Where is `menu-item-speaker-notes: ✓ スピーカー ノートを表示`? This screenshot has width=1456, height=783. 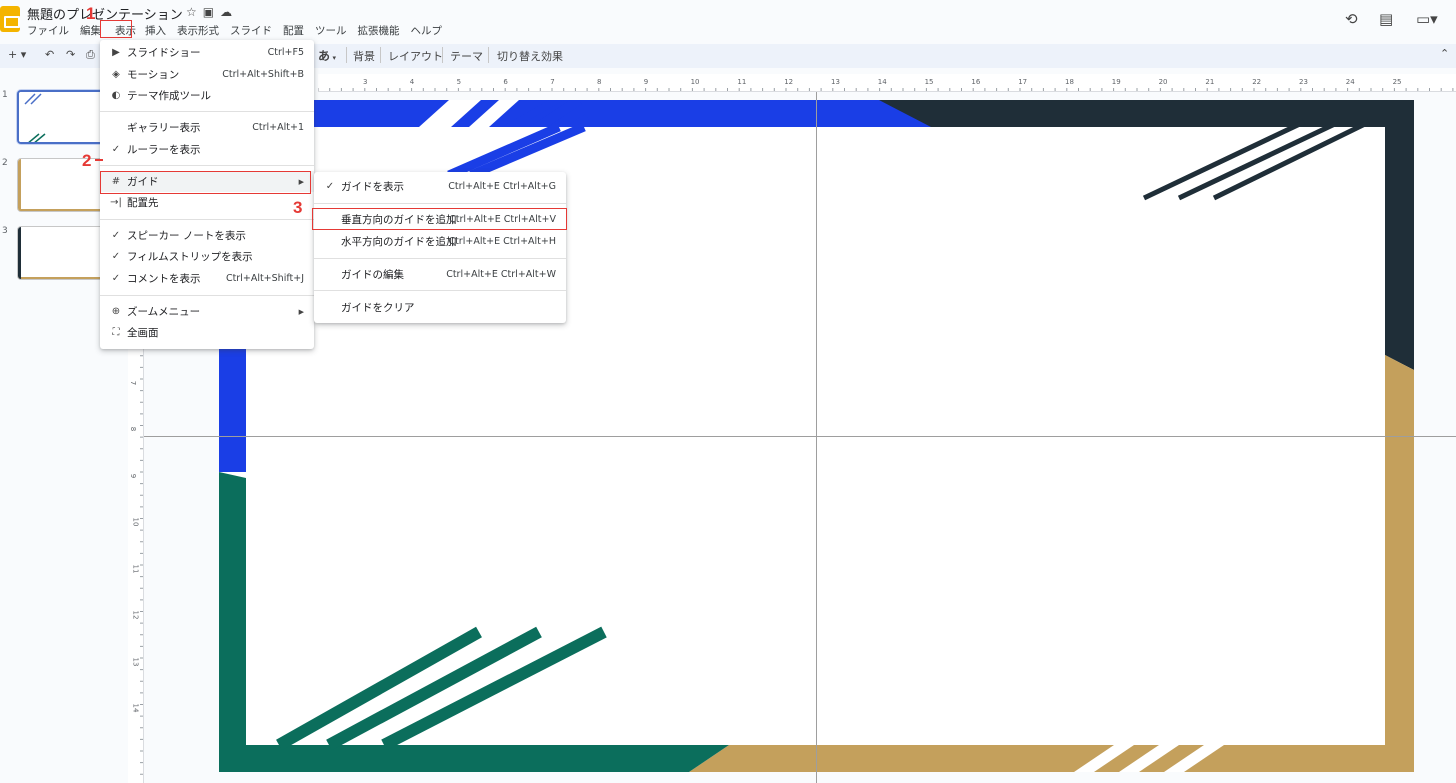 menu-item-speaker-notes: ✓ スピーカー ノートを表示 is located at coordinates (207, 235).